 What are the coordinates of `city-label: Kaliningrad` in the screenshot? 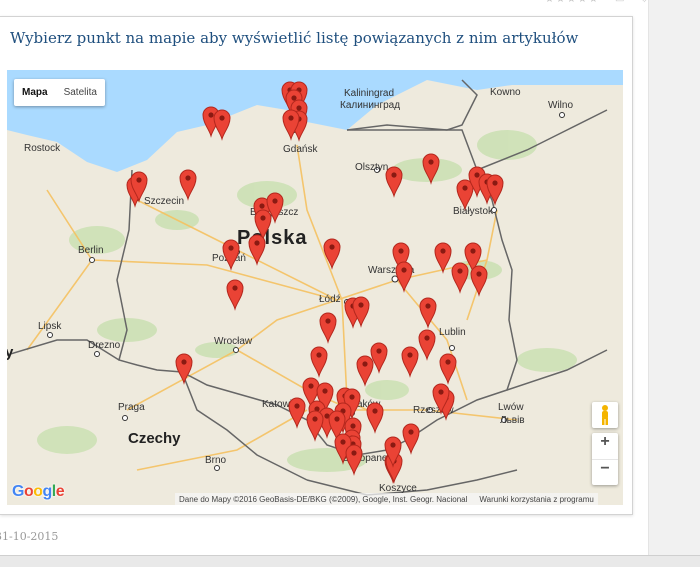 It's located at (369, 93).